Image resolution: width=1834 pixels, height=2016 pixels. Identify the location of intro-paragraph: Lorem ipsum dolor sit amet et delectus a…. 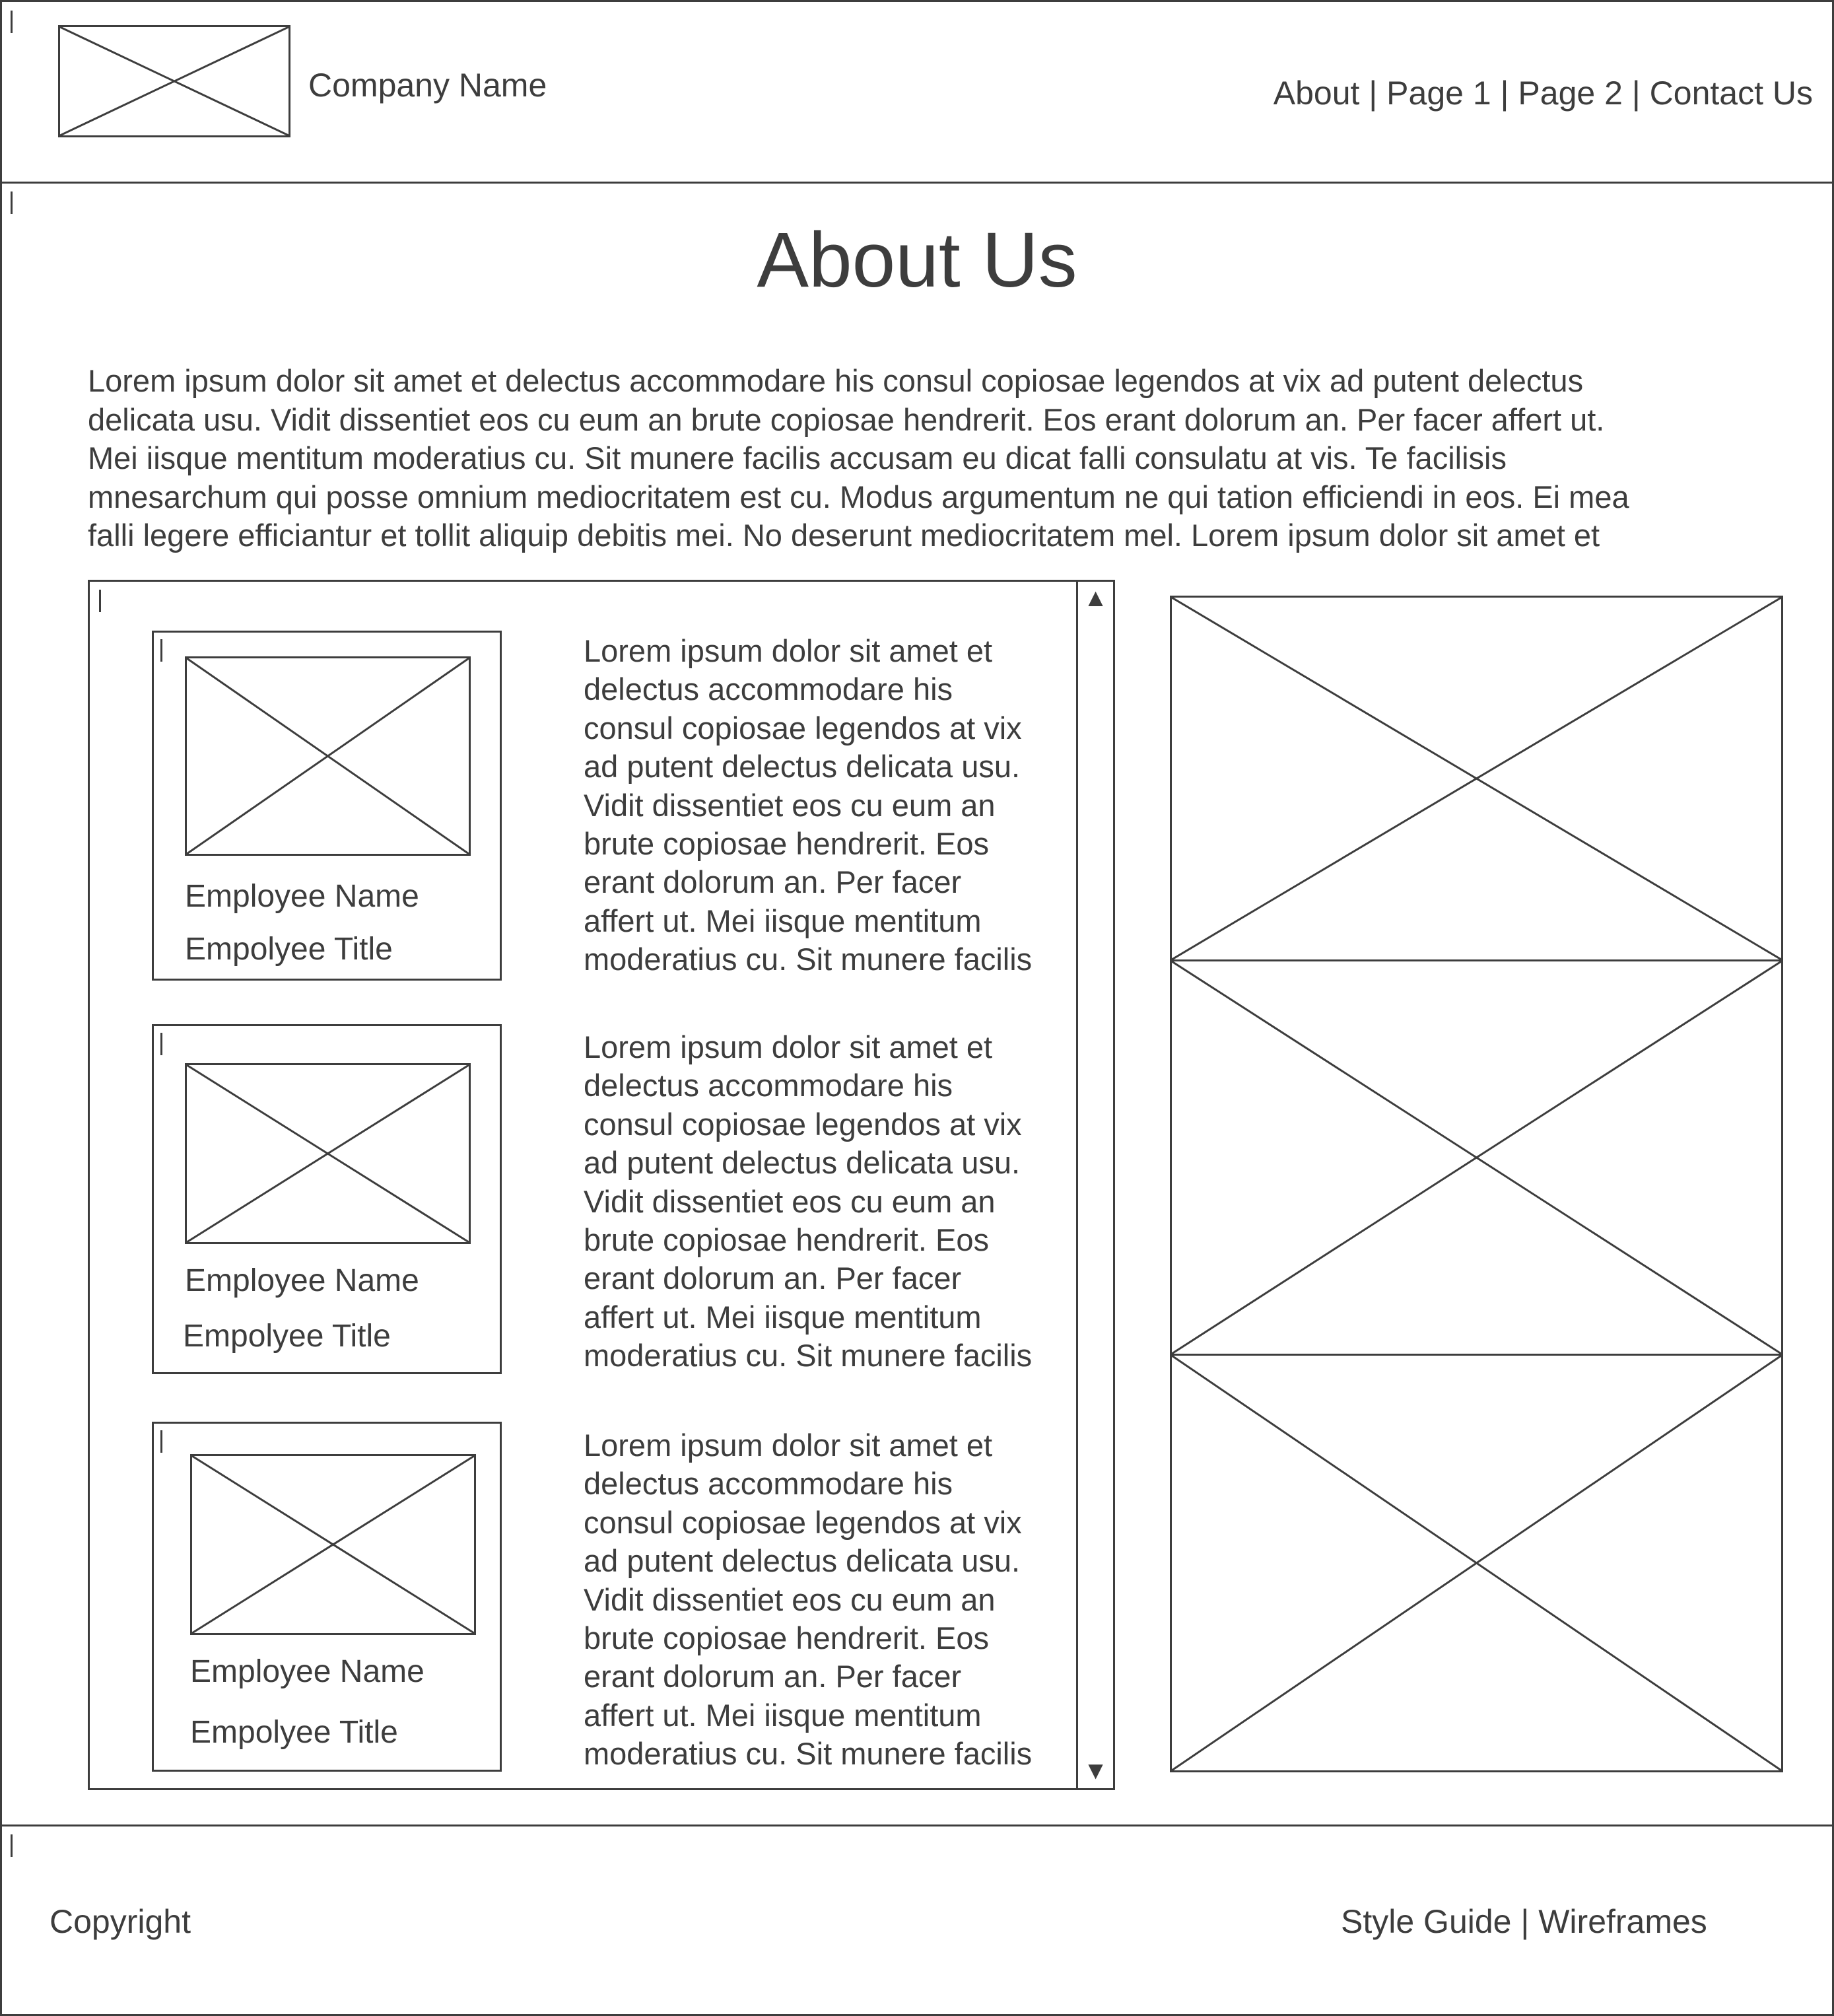
(953, 458).